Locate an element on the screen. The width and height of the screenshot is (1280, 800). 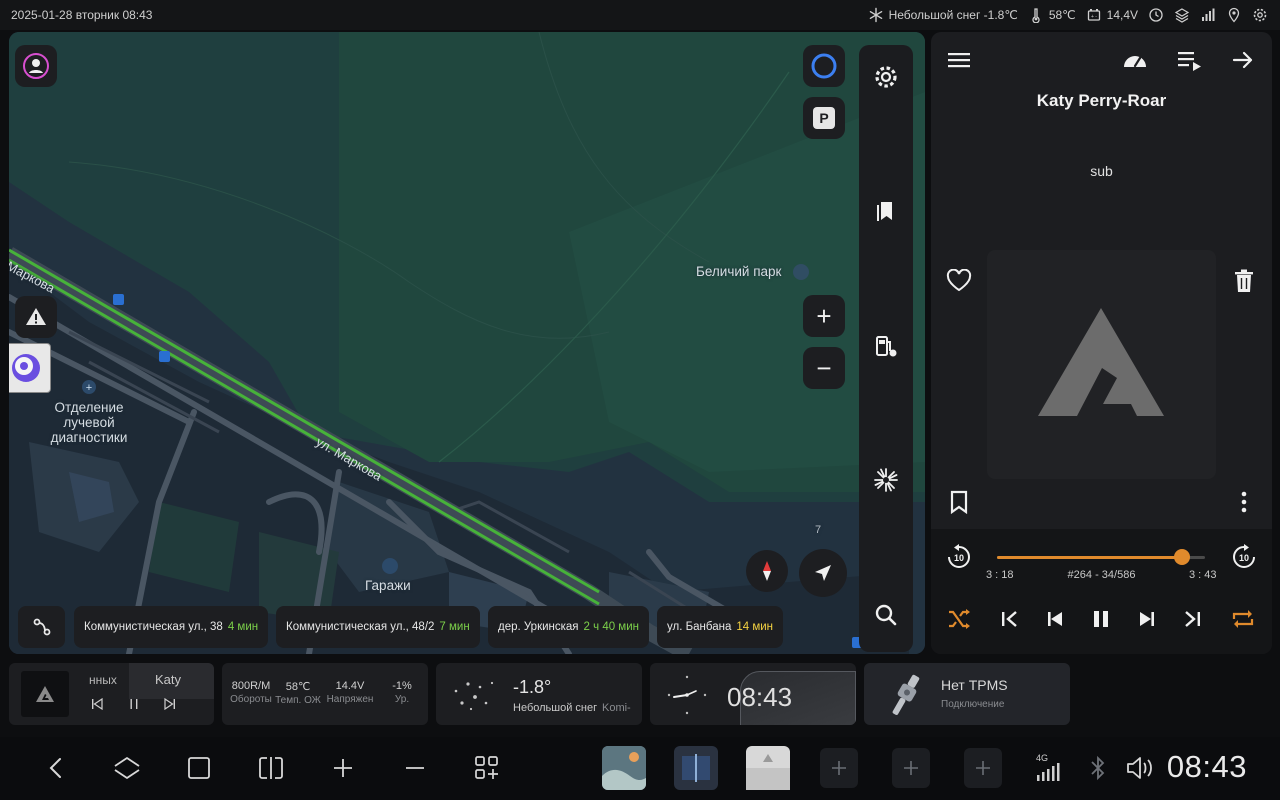
music-menu-button is located at coordinates (959, 60).